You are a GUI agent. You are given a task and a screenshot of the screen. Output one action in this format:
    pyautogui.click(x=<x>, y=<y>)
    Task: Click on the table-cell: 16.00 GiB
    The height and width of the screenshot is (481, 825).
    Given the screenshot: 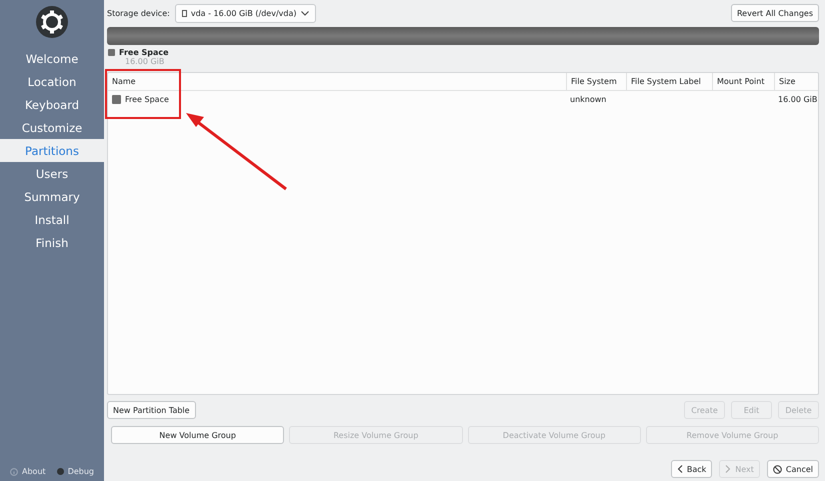 What is the action you would take?
    pyautogui.click(x=798, y=99)
    